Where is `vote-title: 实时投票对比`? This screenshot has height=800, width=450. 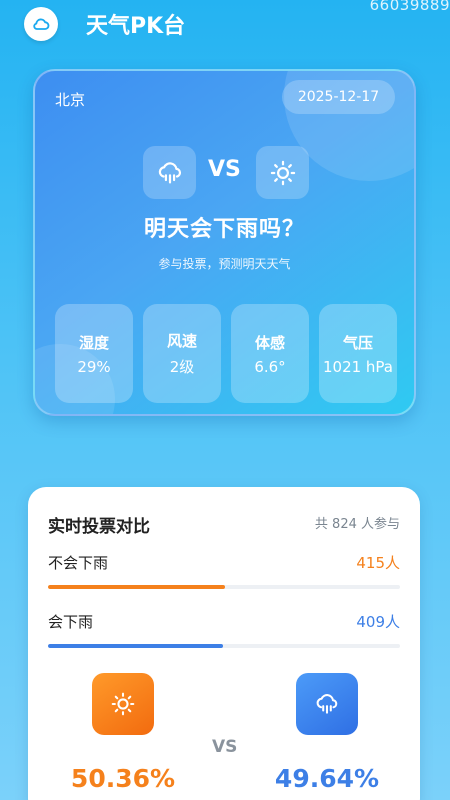
vote-title: 实时投票对比 is located at coordinates (99, 527).